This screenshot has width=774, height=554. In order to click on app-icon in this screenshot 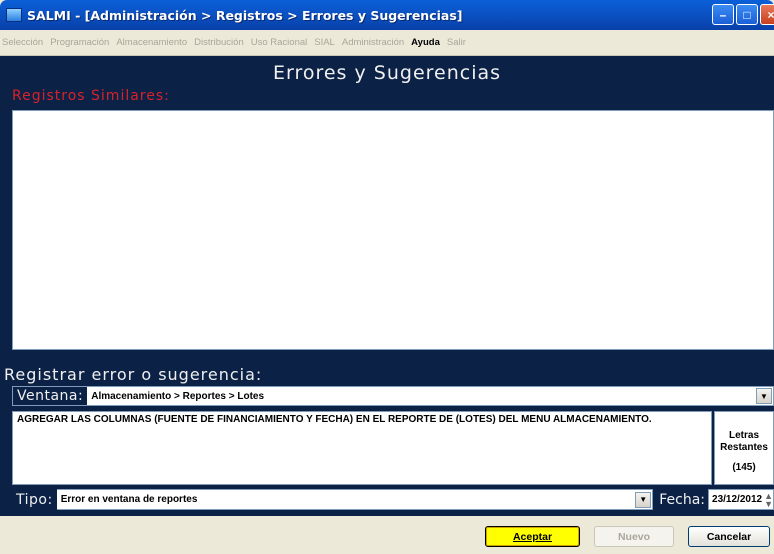, I will do `click(14, 15)`.